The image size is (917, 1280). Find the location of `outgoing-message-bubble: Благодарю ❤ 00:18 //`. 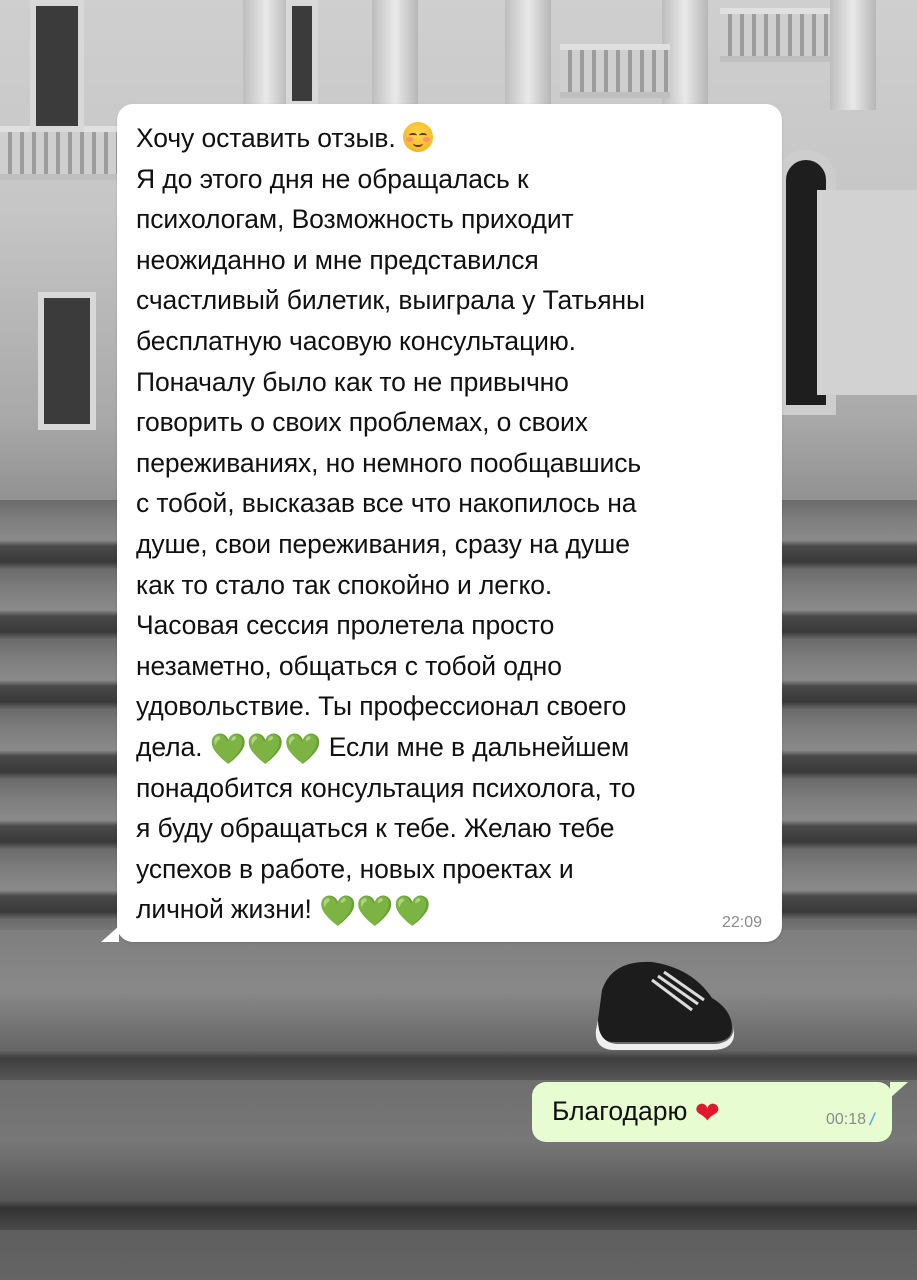

outgoing-message-bubble: Благодарю ❤ 00:18 // is located at coordinates (720, 1112).